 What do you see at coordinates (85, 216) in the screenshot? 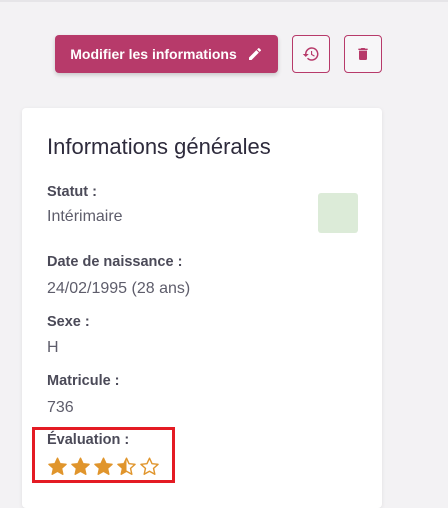
I see `status-value: Intérimaire` at bounding box center [85, 216].